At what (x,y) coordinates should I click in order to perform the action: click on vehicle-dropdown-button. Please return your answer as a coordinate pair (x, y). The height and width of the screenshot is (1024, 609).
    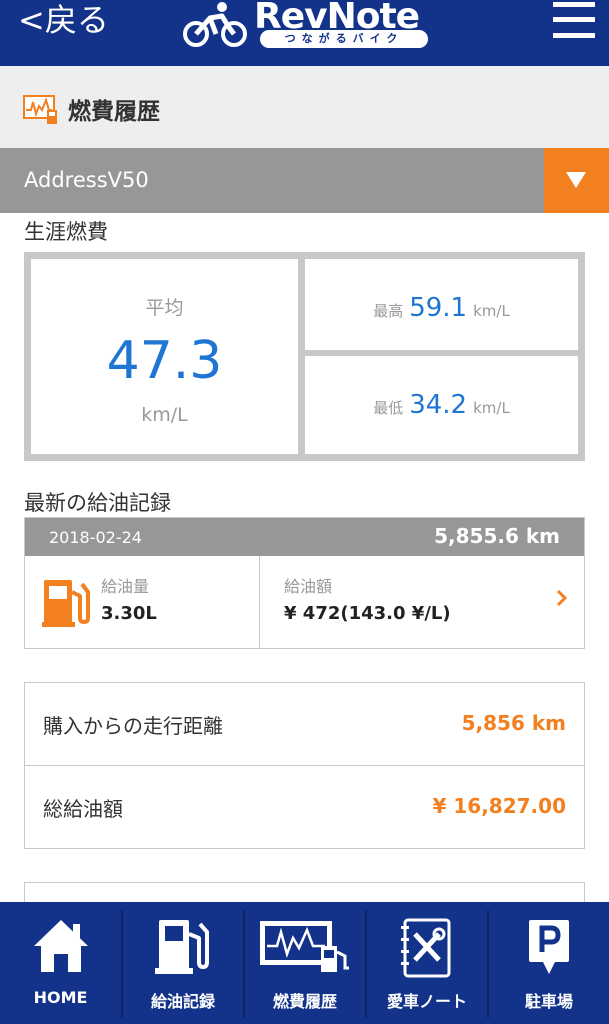
    Looking at the image, I should click on (576, 180).